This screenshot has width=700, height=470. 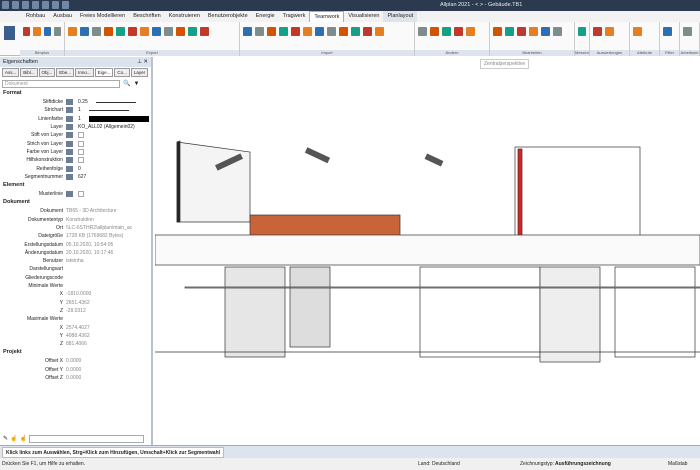 I want to click on property-row: Darstellungsart, so click(x=75, y=269).